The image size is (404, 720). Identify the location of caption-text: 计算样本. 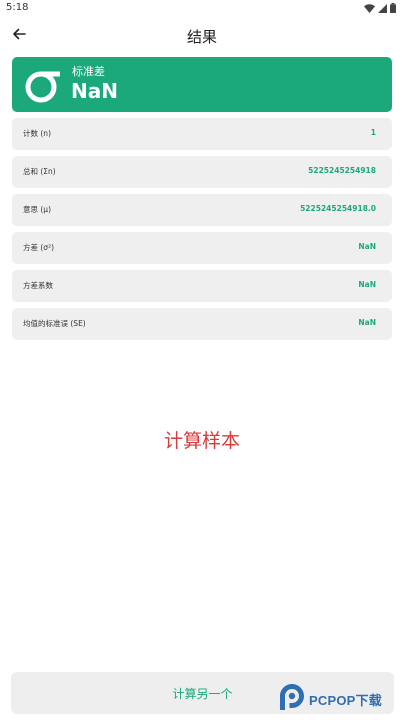
(201, 441).